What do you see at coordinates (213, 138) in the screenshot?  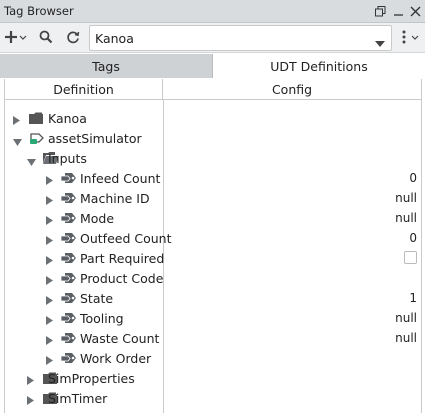 I see `tree-row: assetSimulator` at bounding box center [213, 138].